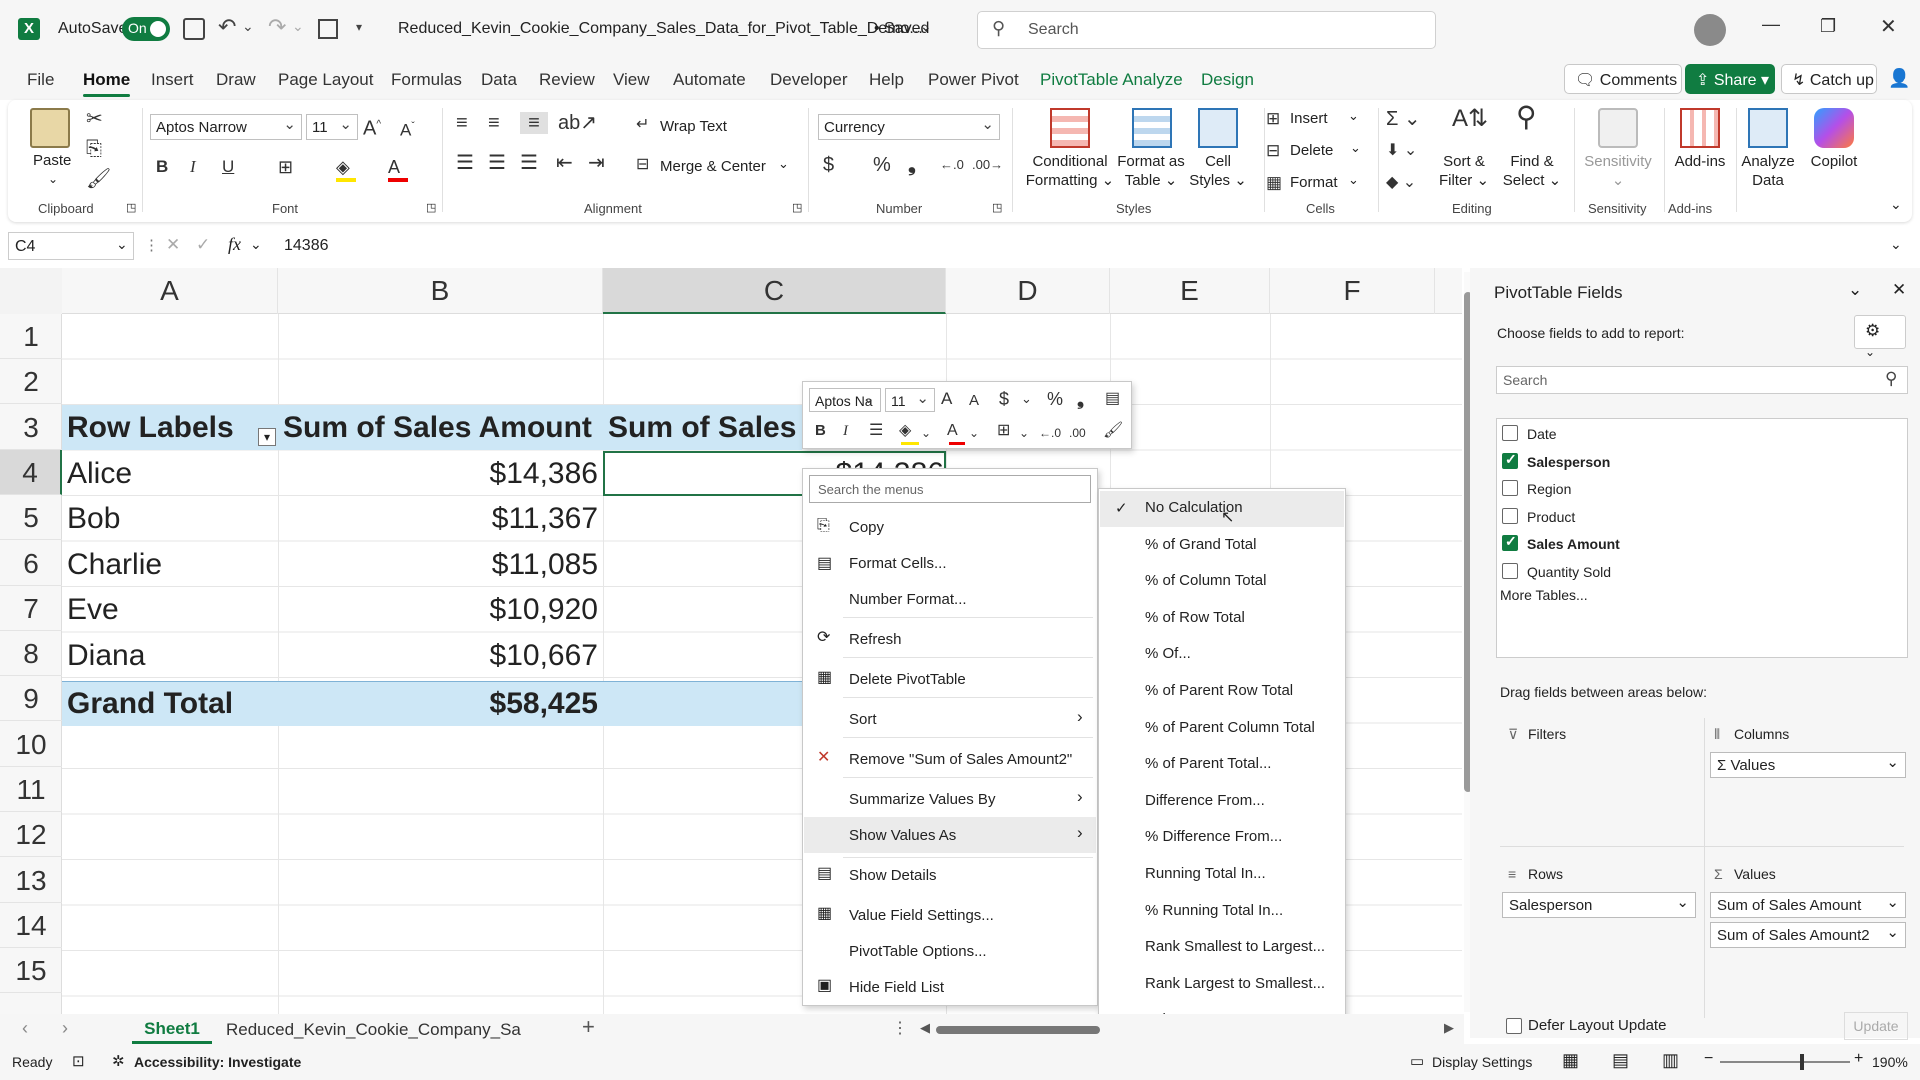 This screenshot has width=1920, height=1080. Describe the element at coordinates (1623, 79) in the screenshot. I see `comments-button: 🗨 Comments` at that location.